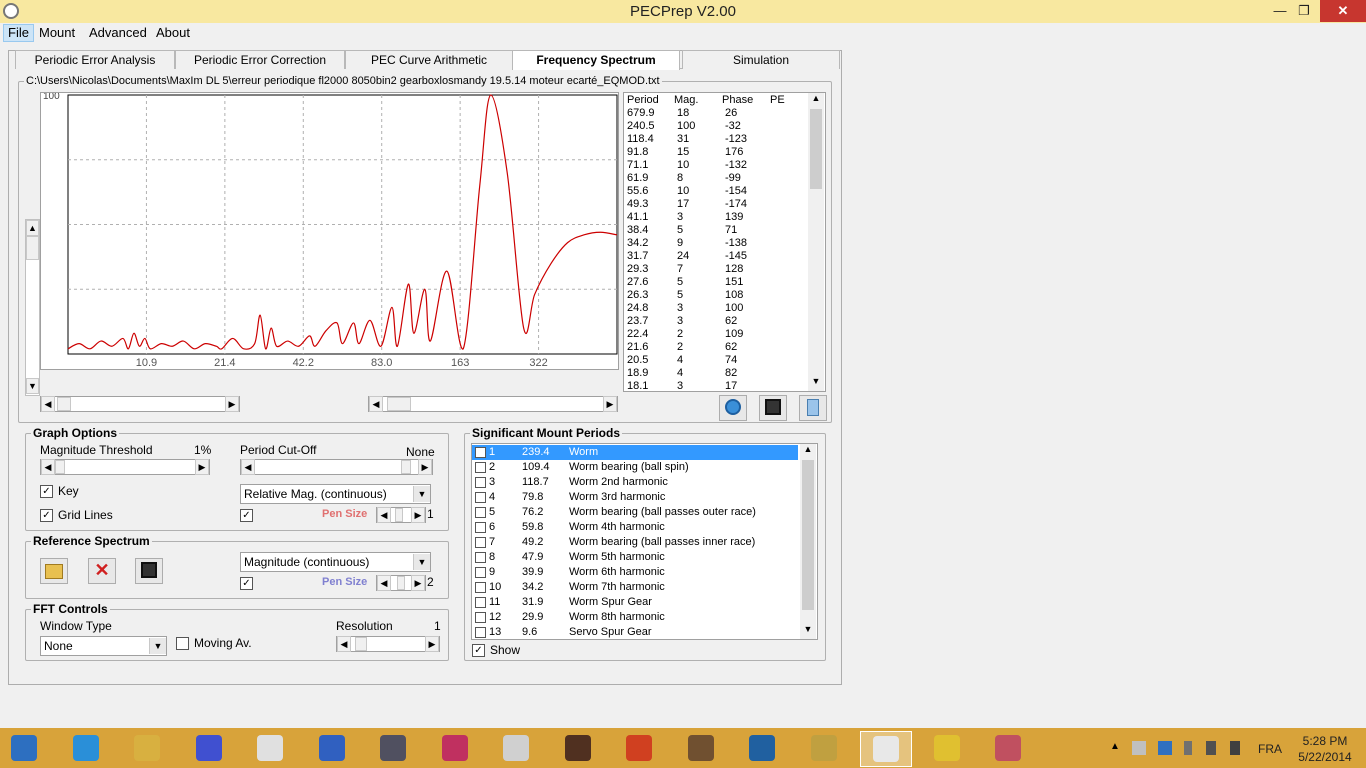 This screenshot has height=768, width=1366. I want to click on network-signal-icon, so click(1235, 748).